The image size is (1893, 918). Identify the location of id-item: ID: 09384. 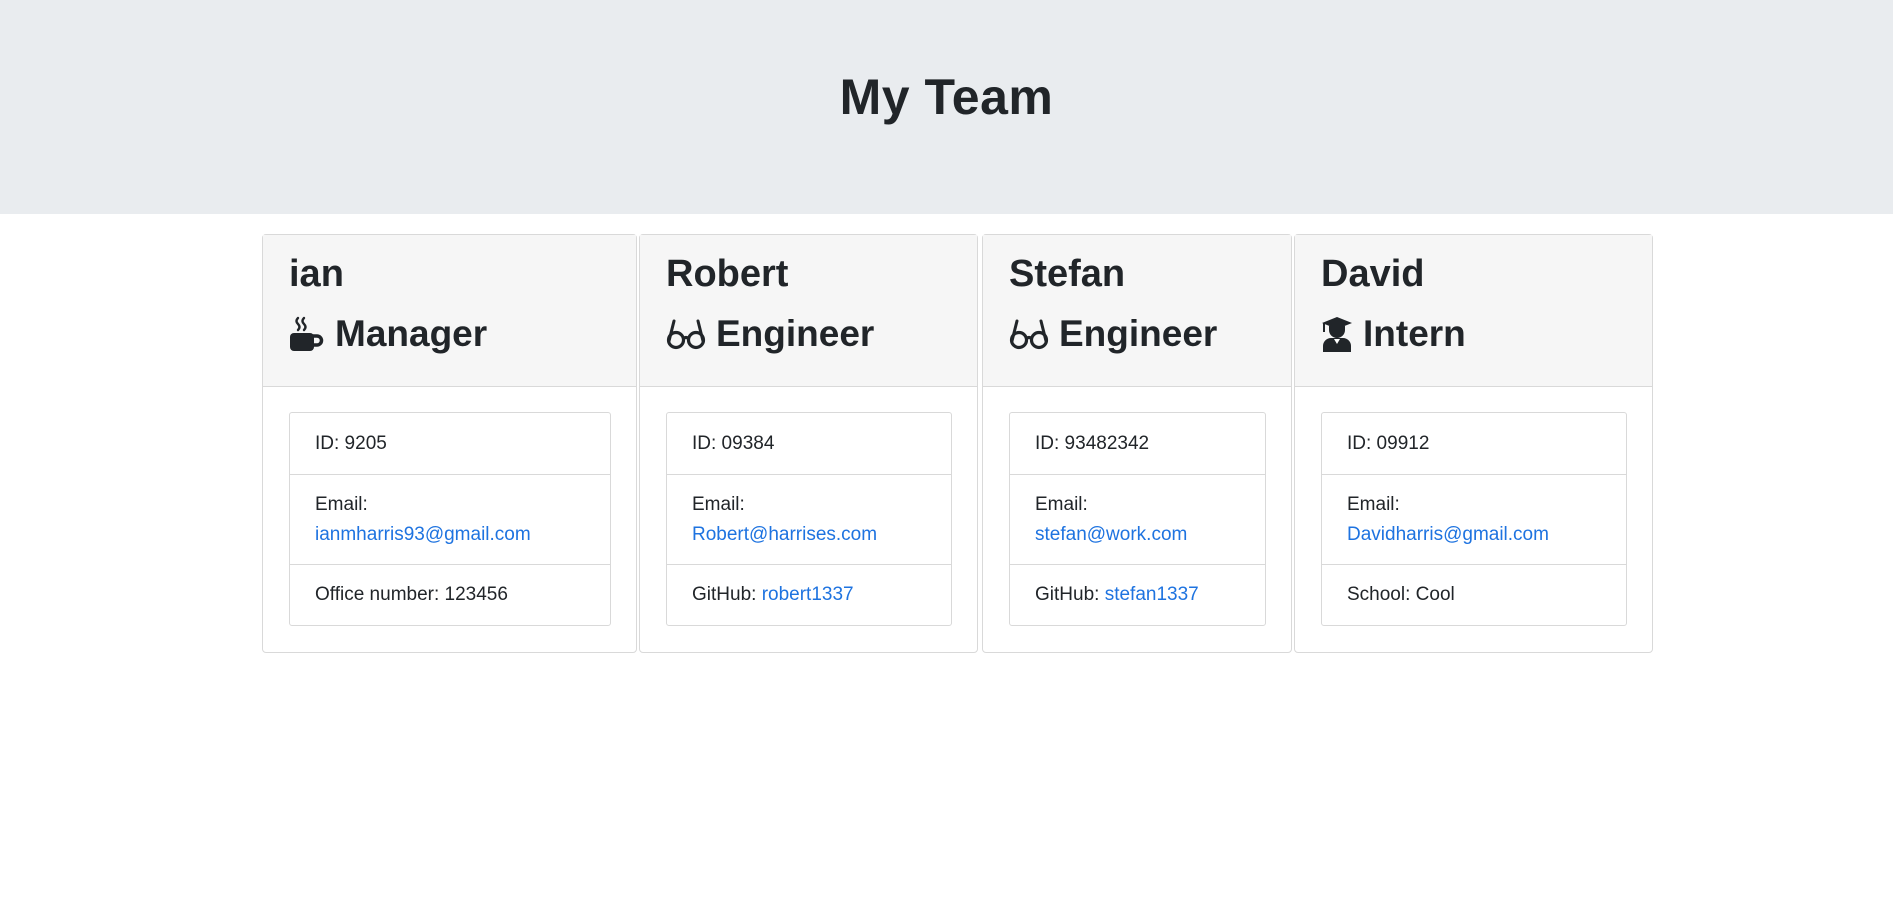
(809, 443).